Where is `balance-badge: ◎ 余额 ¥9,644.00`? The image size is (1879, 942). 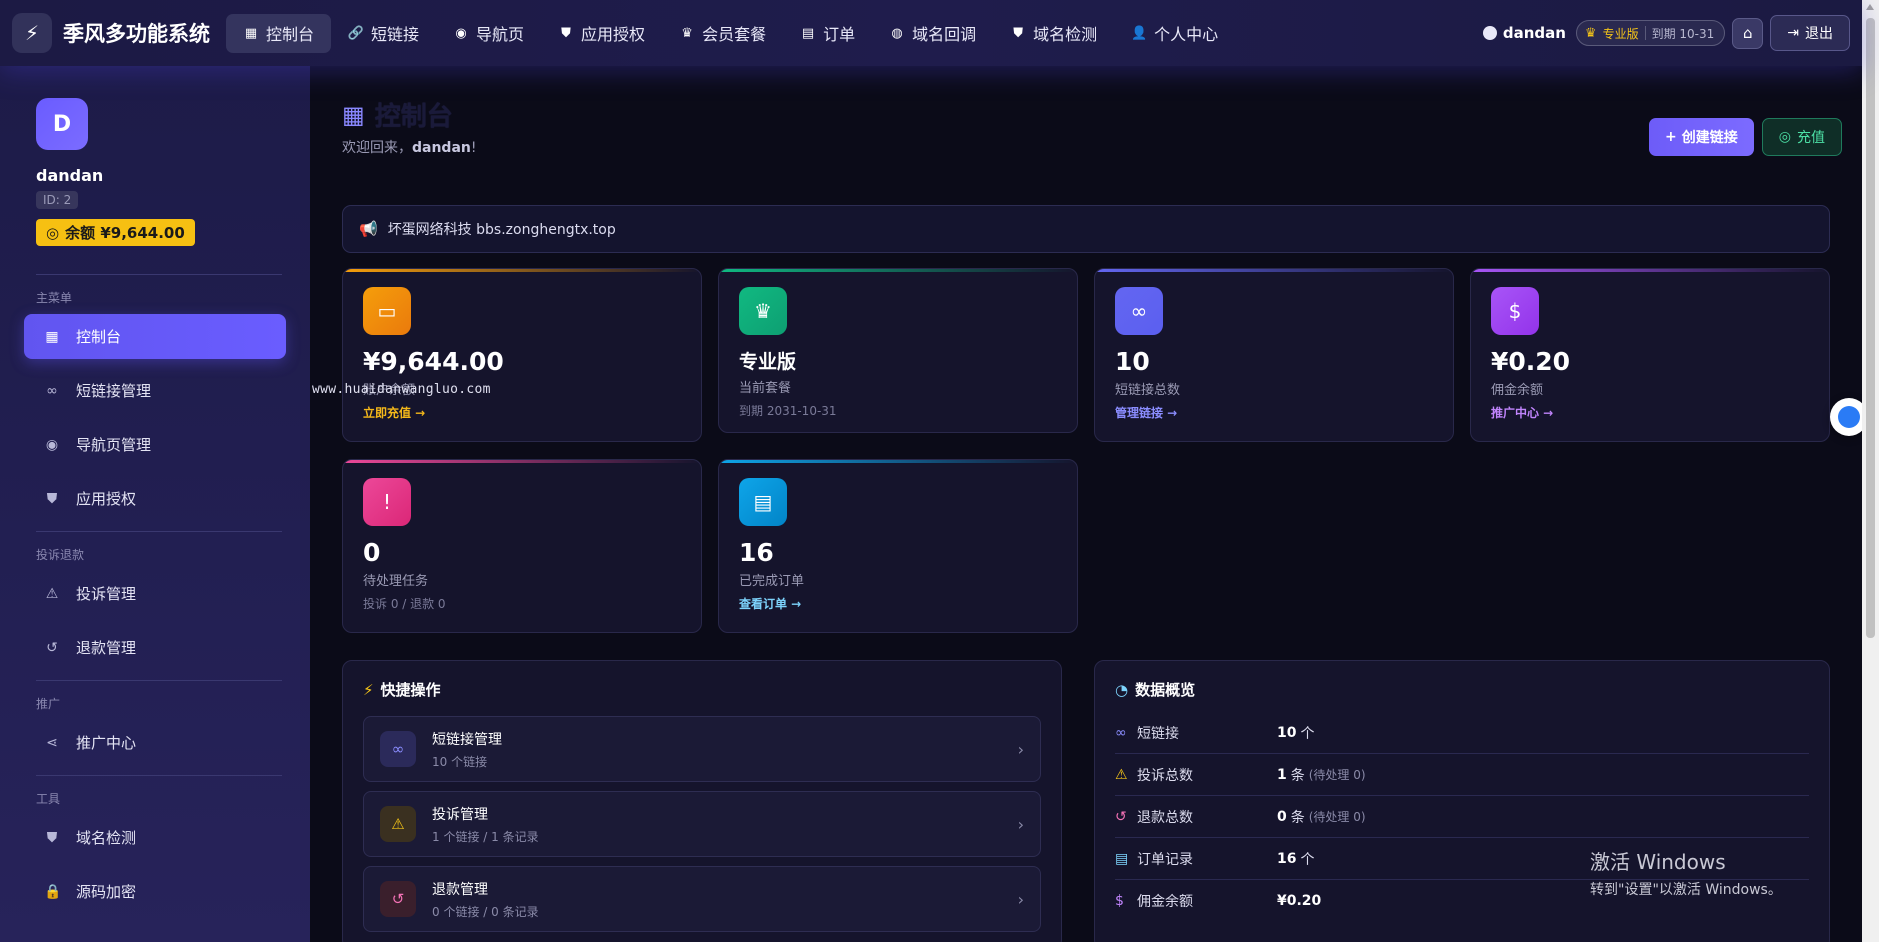 balance-badge: ◎ 余额 ¥9,644.00 is located at coordinates (115, 232).